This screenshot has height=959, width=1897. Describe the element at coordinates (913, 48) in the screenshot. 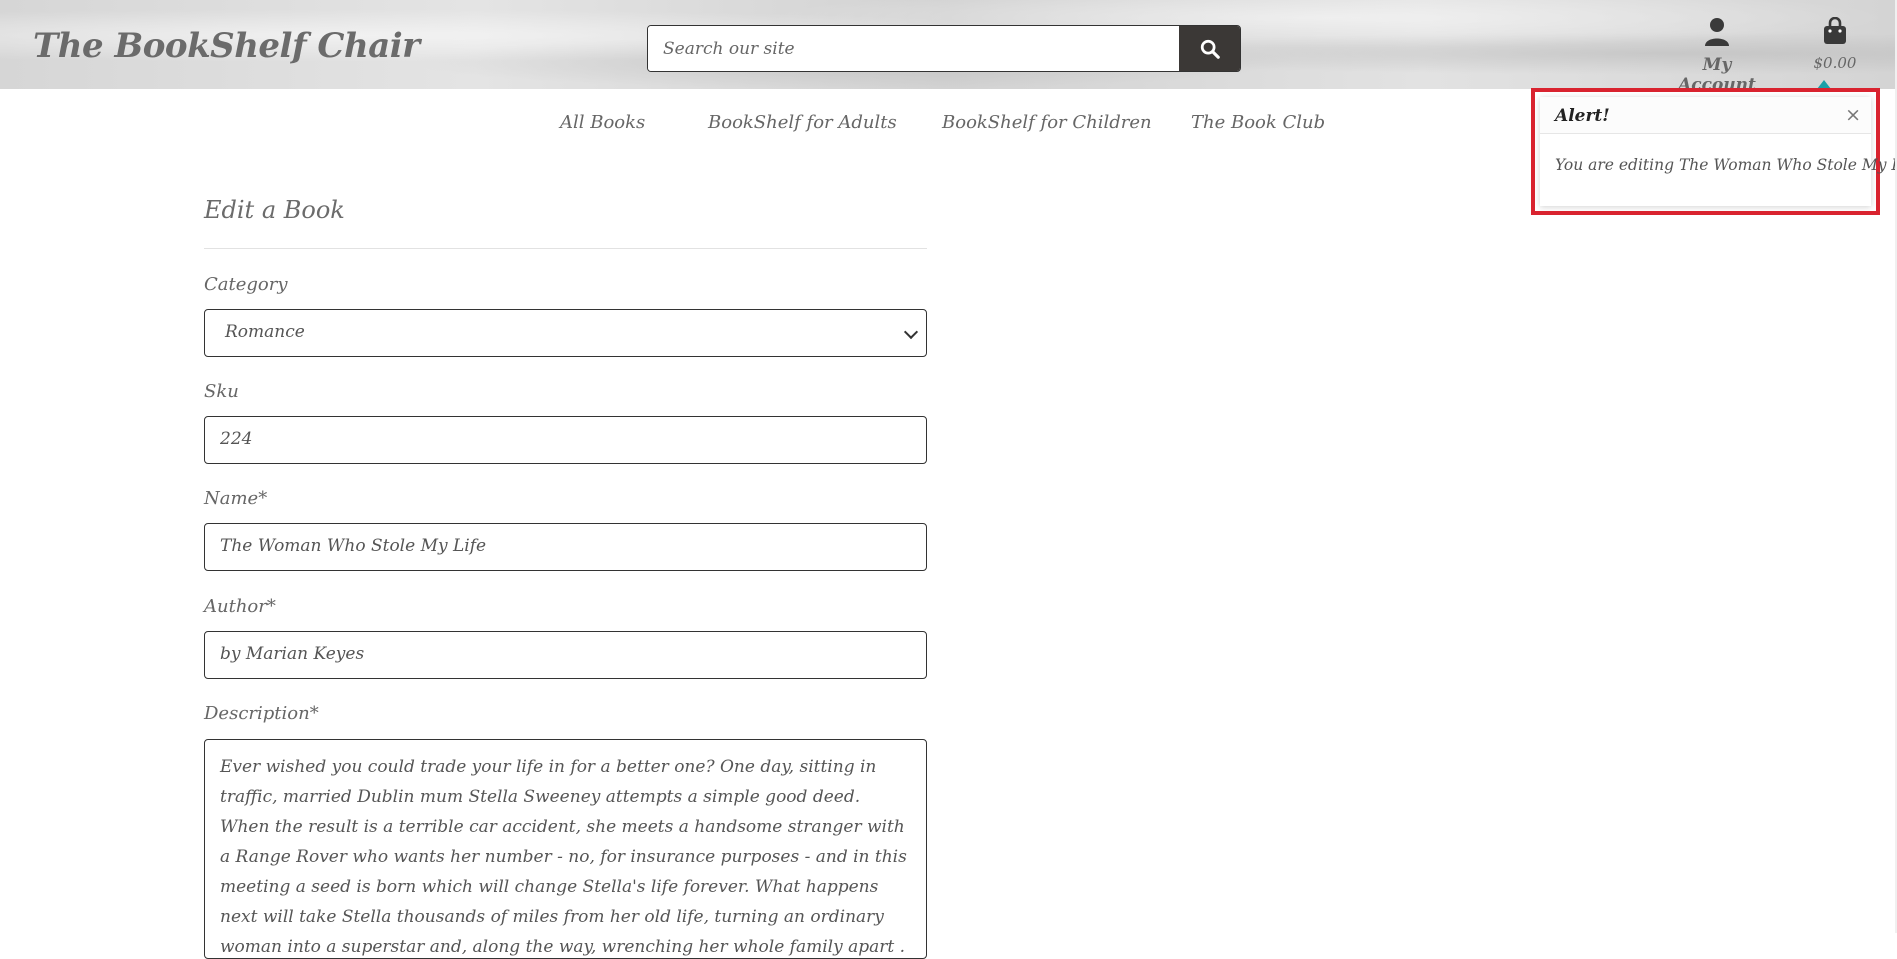

I see `search-input` at that location.